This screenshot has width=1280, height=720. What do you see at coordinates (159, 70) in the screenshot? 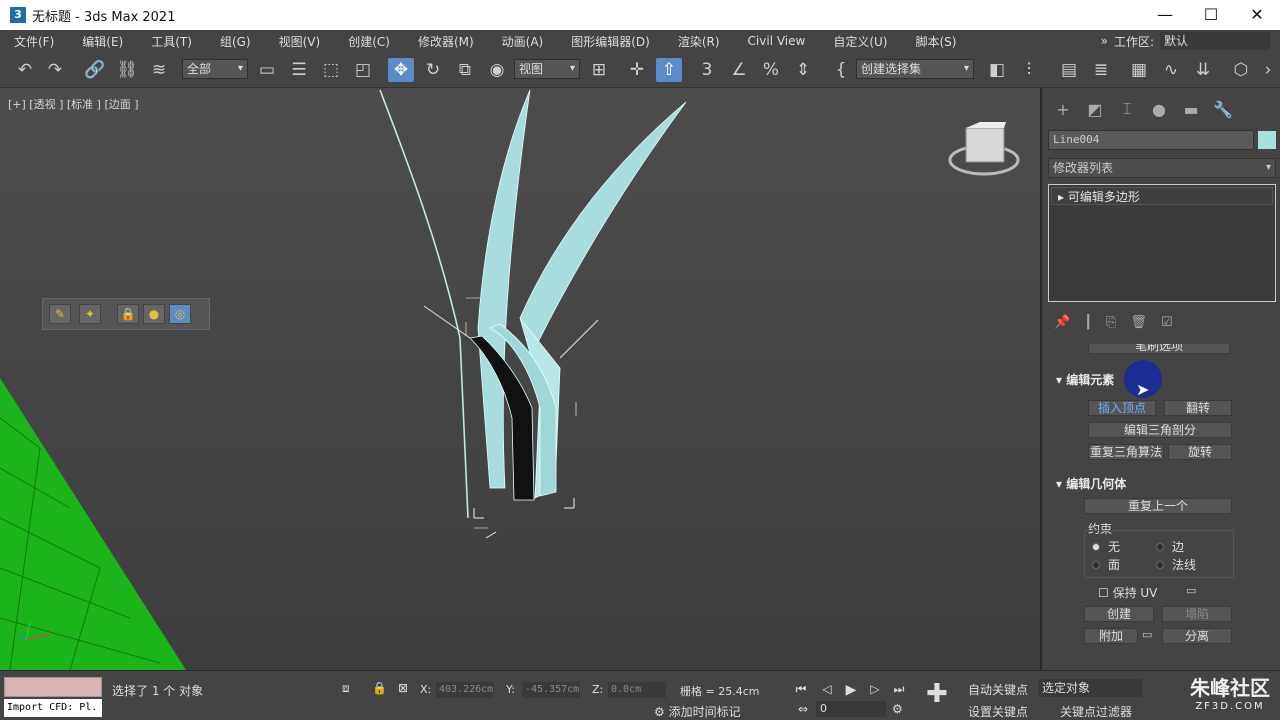
I see `bind-space-warp-icon: ≋` at bounding box center [159, 70].